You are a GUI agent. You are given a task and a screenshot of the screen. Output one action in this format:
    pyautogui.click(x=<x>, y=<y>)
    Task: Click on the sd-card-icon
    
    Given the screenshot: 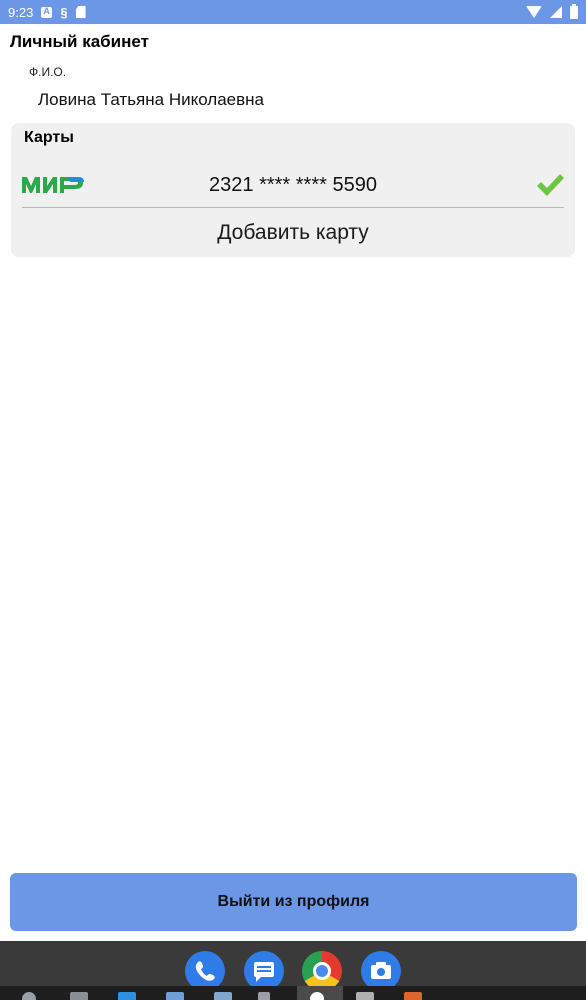 What is the action you would take?
    pyautogui.click(x=80, y=12)
    